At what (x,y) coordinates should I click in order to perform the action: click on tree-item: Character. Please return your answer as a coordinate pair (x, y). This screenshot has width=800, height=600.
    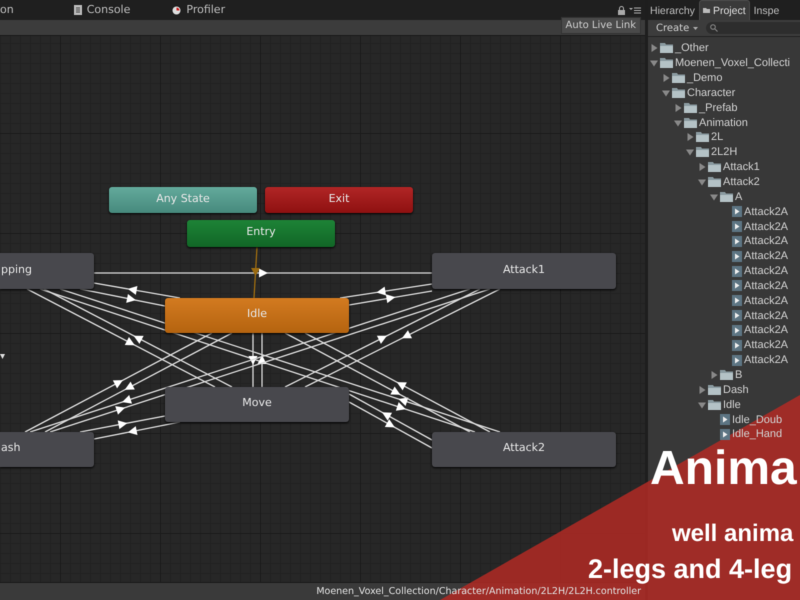
    Looking at the image, I should click on (692, 93).